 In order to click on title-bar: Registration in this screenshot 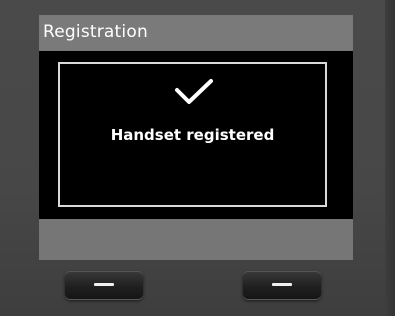, I will do `click(196, 32)`.